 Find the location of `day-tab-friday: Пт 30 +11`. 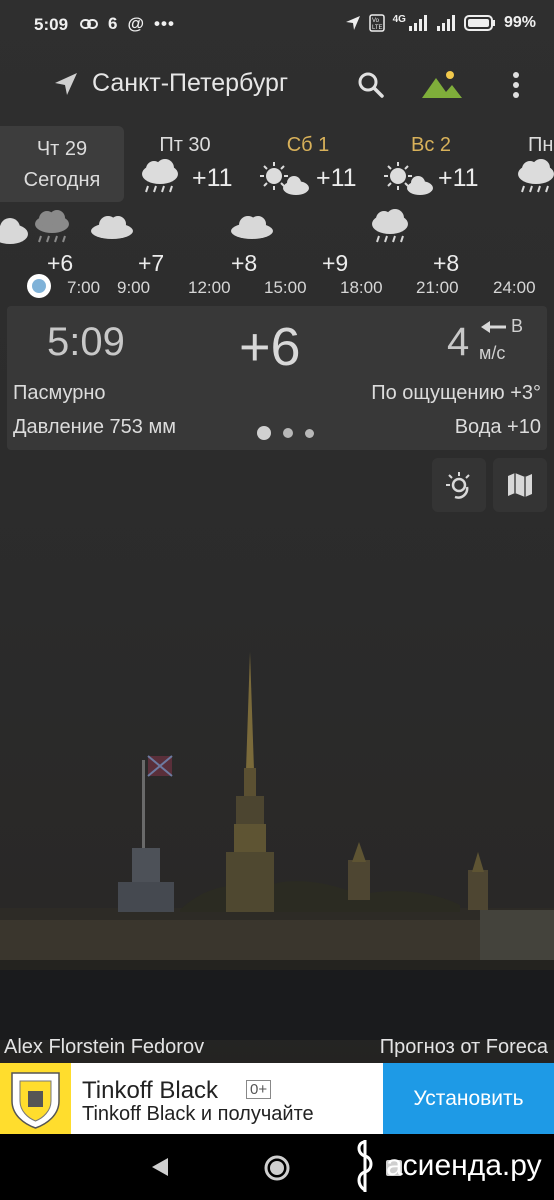

day-tab-friday: Пт 30 +11 is located at coordinates (190, 164).